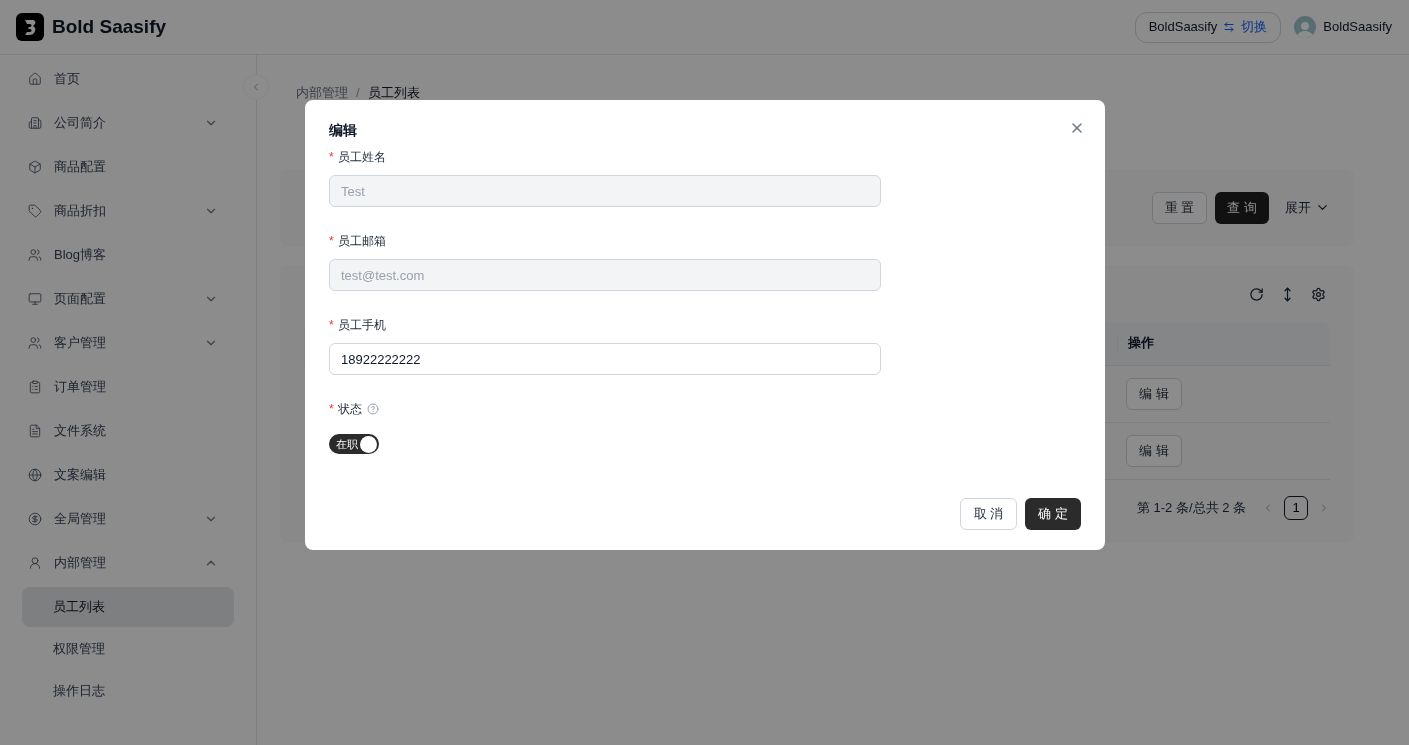  Describe the element at coordinates (128, 387) in the screenshot. I see `sidebar-item: 订单管理` at that location.